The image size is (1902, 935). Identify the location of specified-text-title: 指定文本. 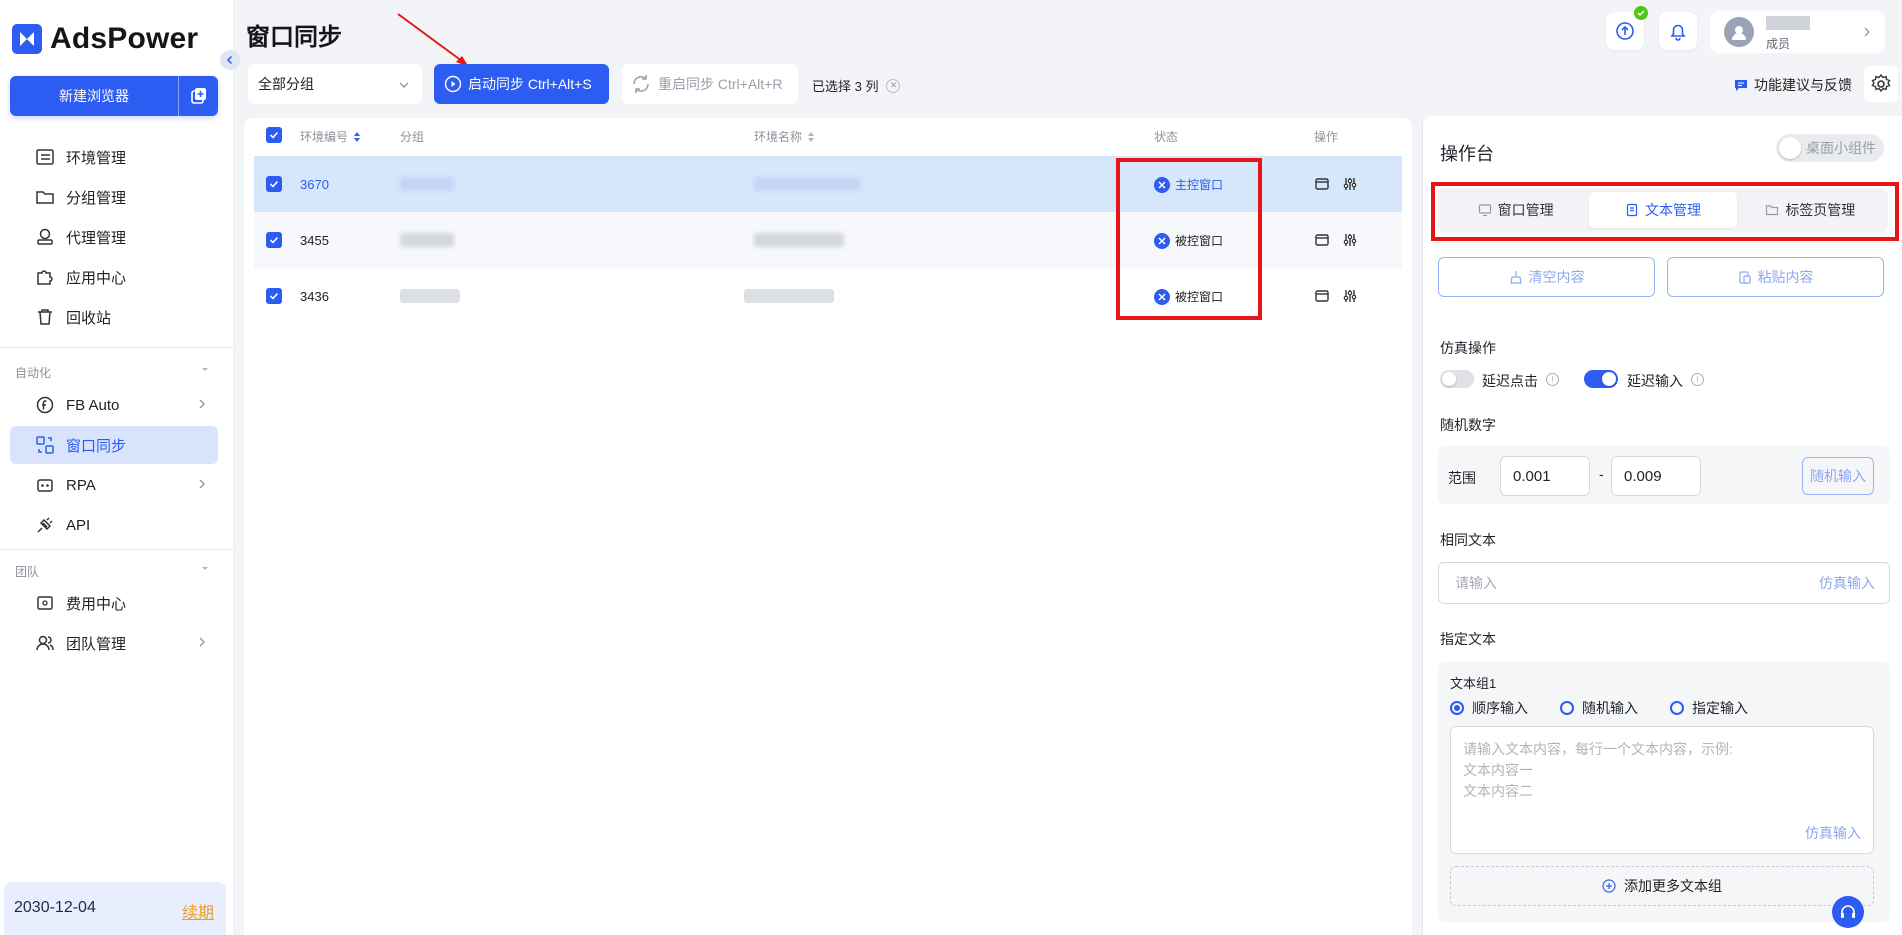
(1468, 639).